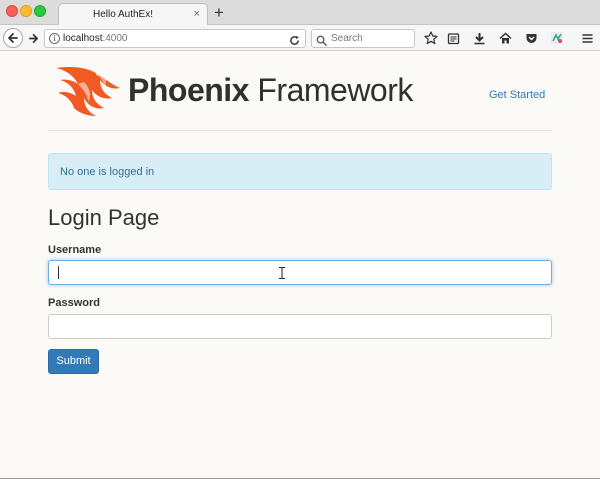 This screenshot has height=479, width=600. I want to click on search-icon, so click(321, 42).